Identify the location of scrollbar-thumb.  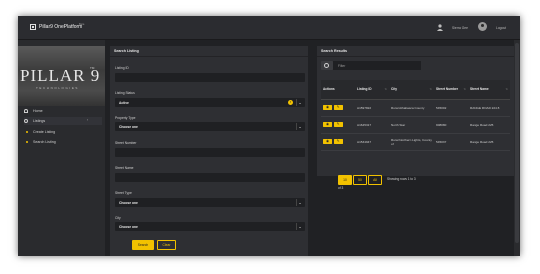
(517, 143).